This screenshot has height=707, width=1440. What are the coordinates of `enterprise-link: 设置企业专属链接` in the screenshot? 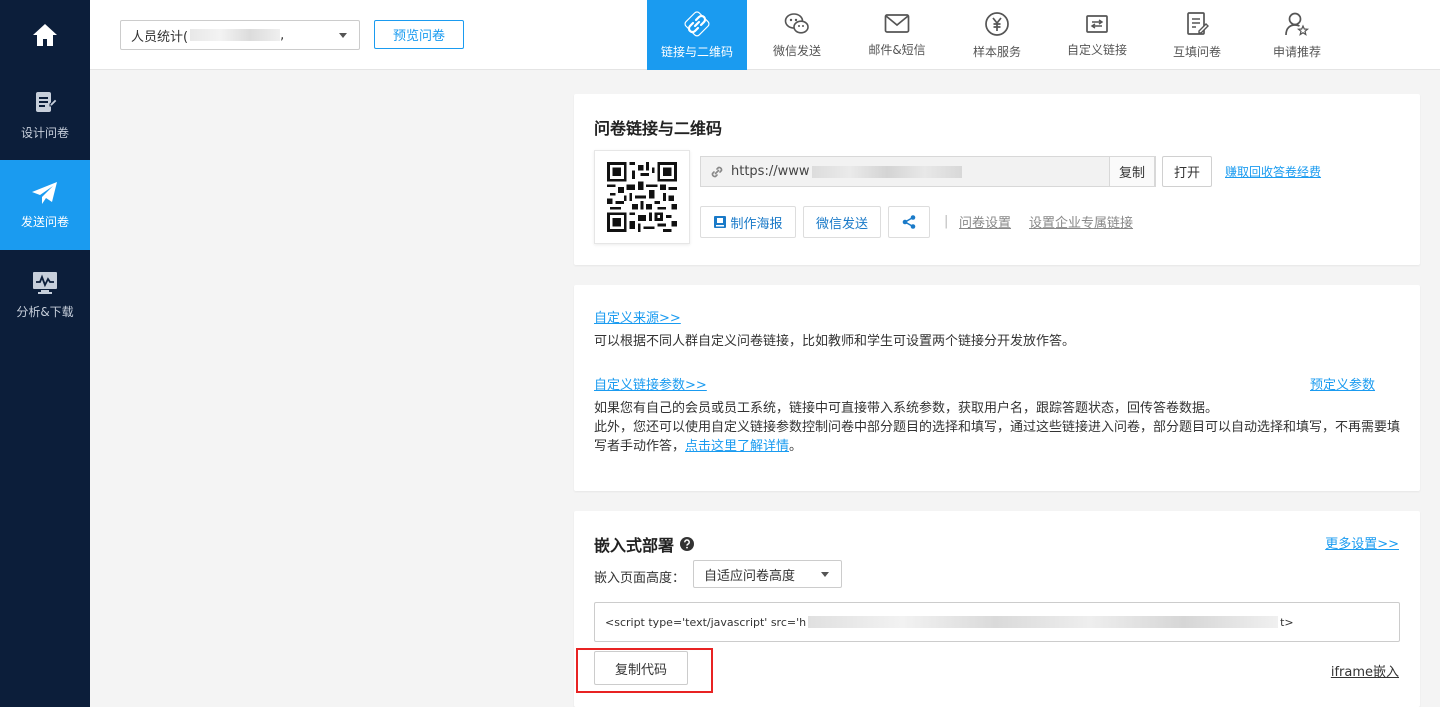 It's located at (1081, 221).